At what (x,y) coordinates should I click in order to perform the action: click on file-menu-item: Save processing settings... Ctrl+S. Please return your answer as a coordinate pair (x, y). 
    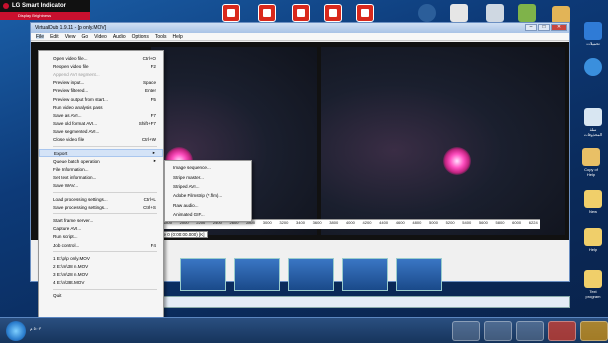
    Looking at the image, I should click on (101, 207).